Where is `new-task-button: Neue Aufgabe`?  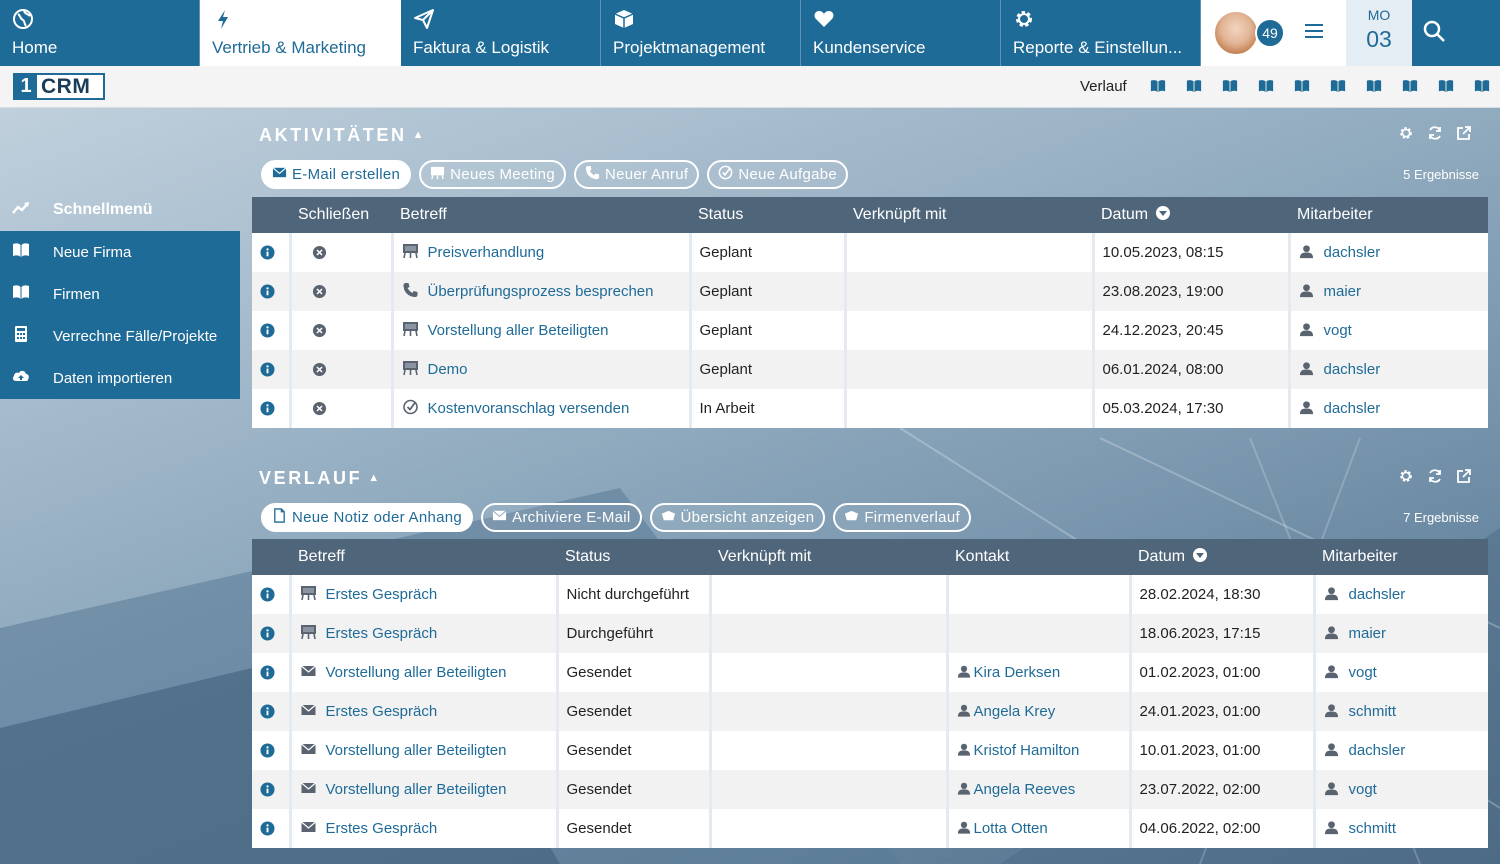 new-task-button: Neue Aufgabe is located at coordinates (778, 174).